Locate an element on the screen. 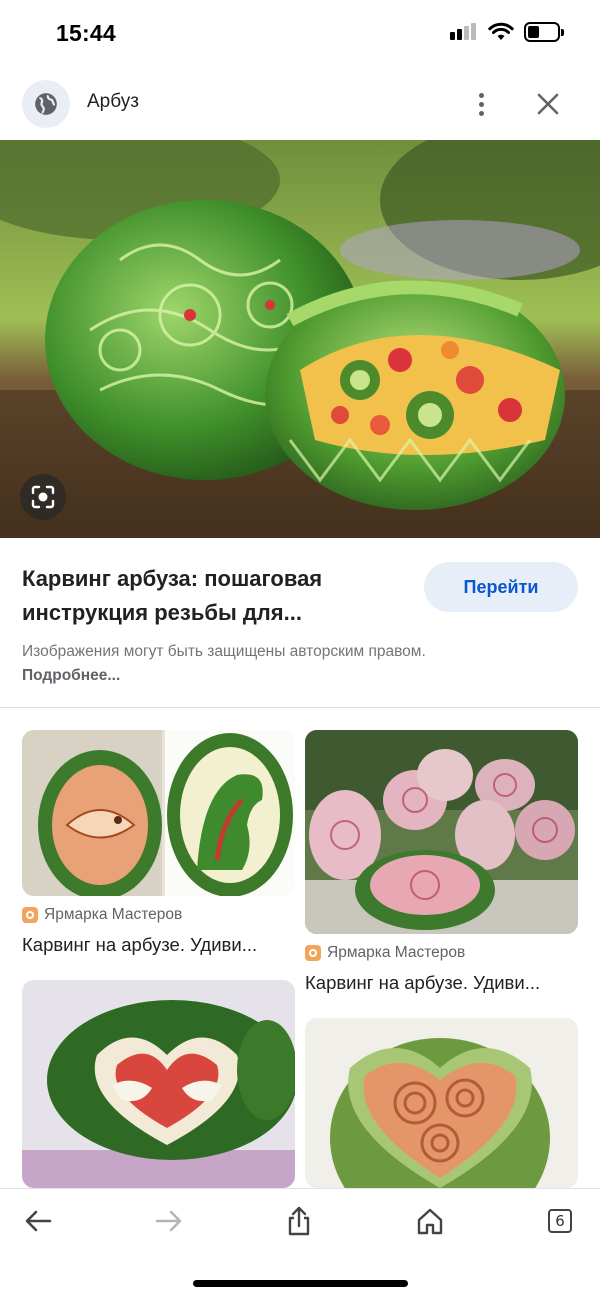 The height and width of the screenshot is (1297, 600). visit-button: Перейти is located at coordinates (501, 587).